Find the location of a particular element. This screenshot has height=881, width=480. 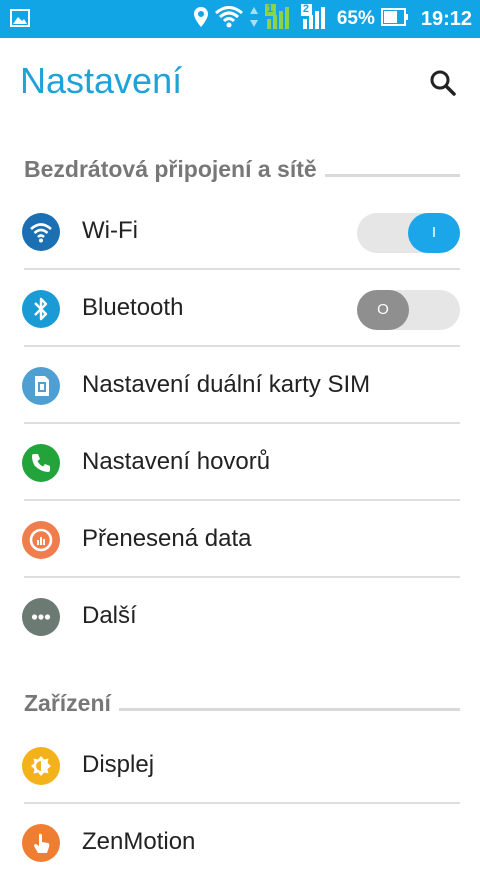

data-usage-icon is located at coordinates (41, 540).